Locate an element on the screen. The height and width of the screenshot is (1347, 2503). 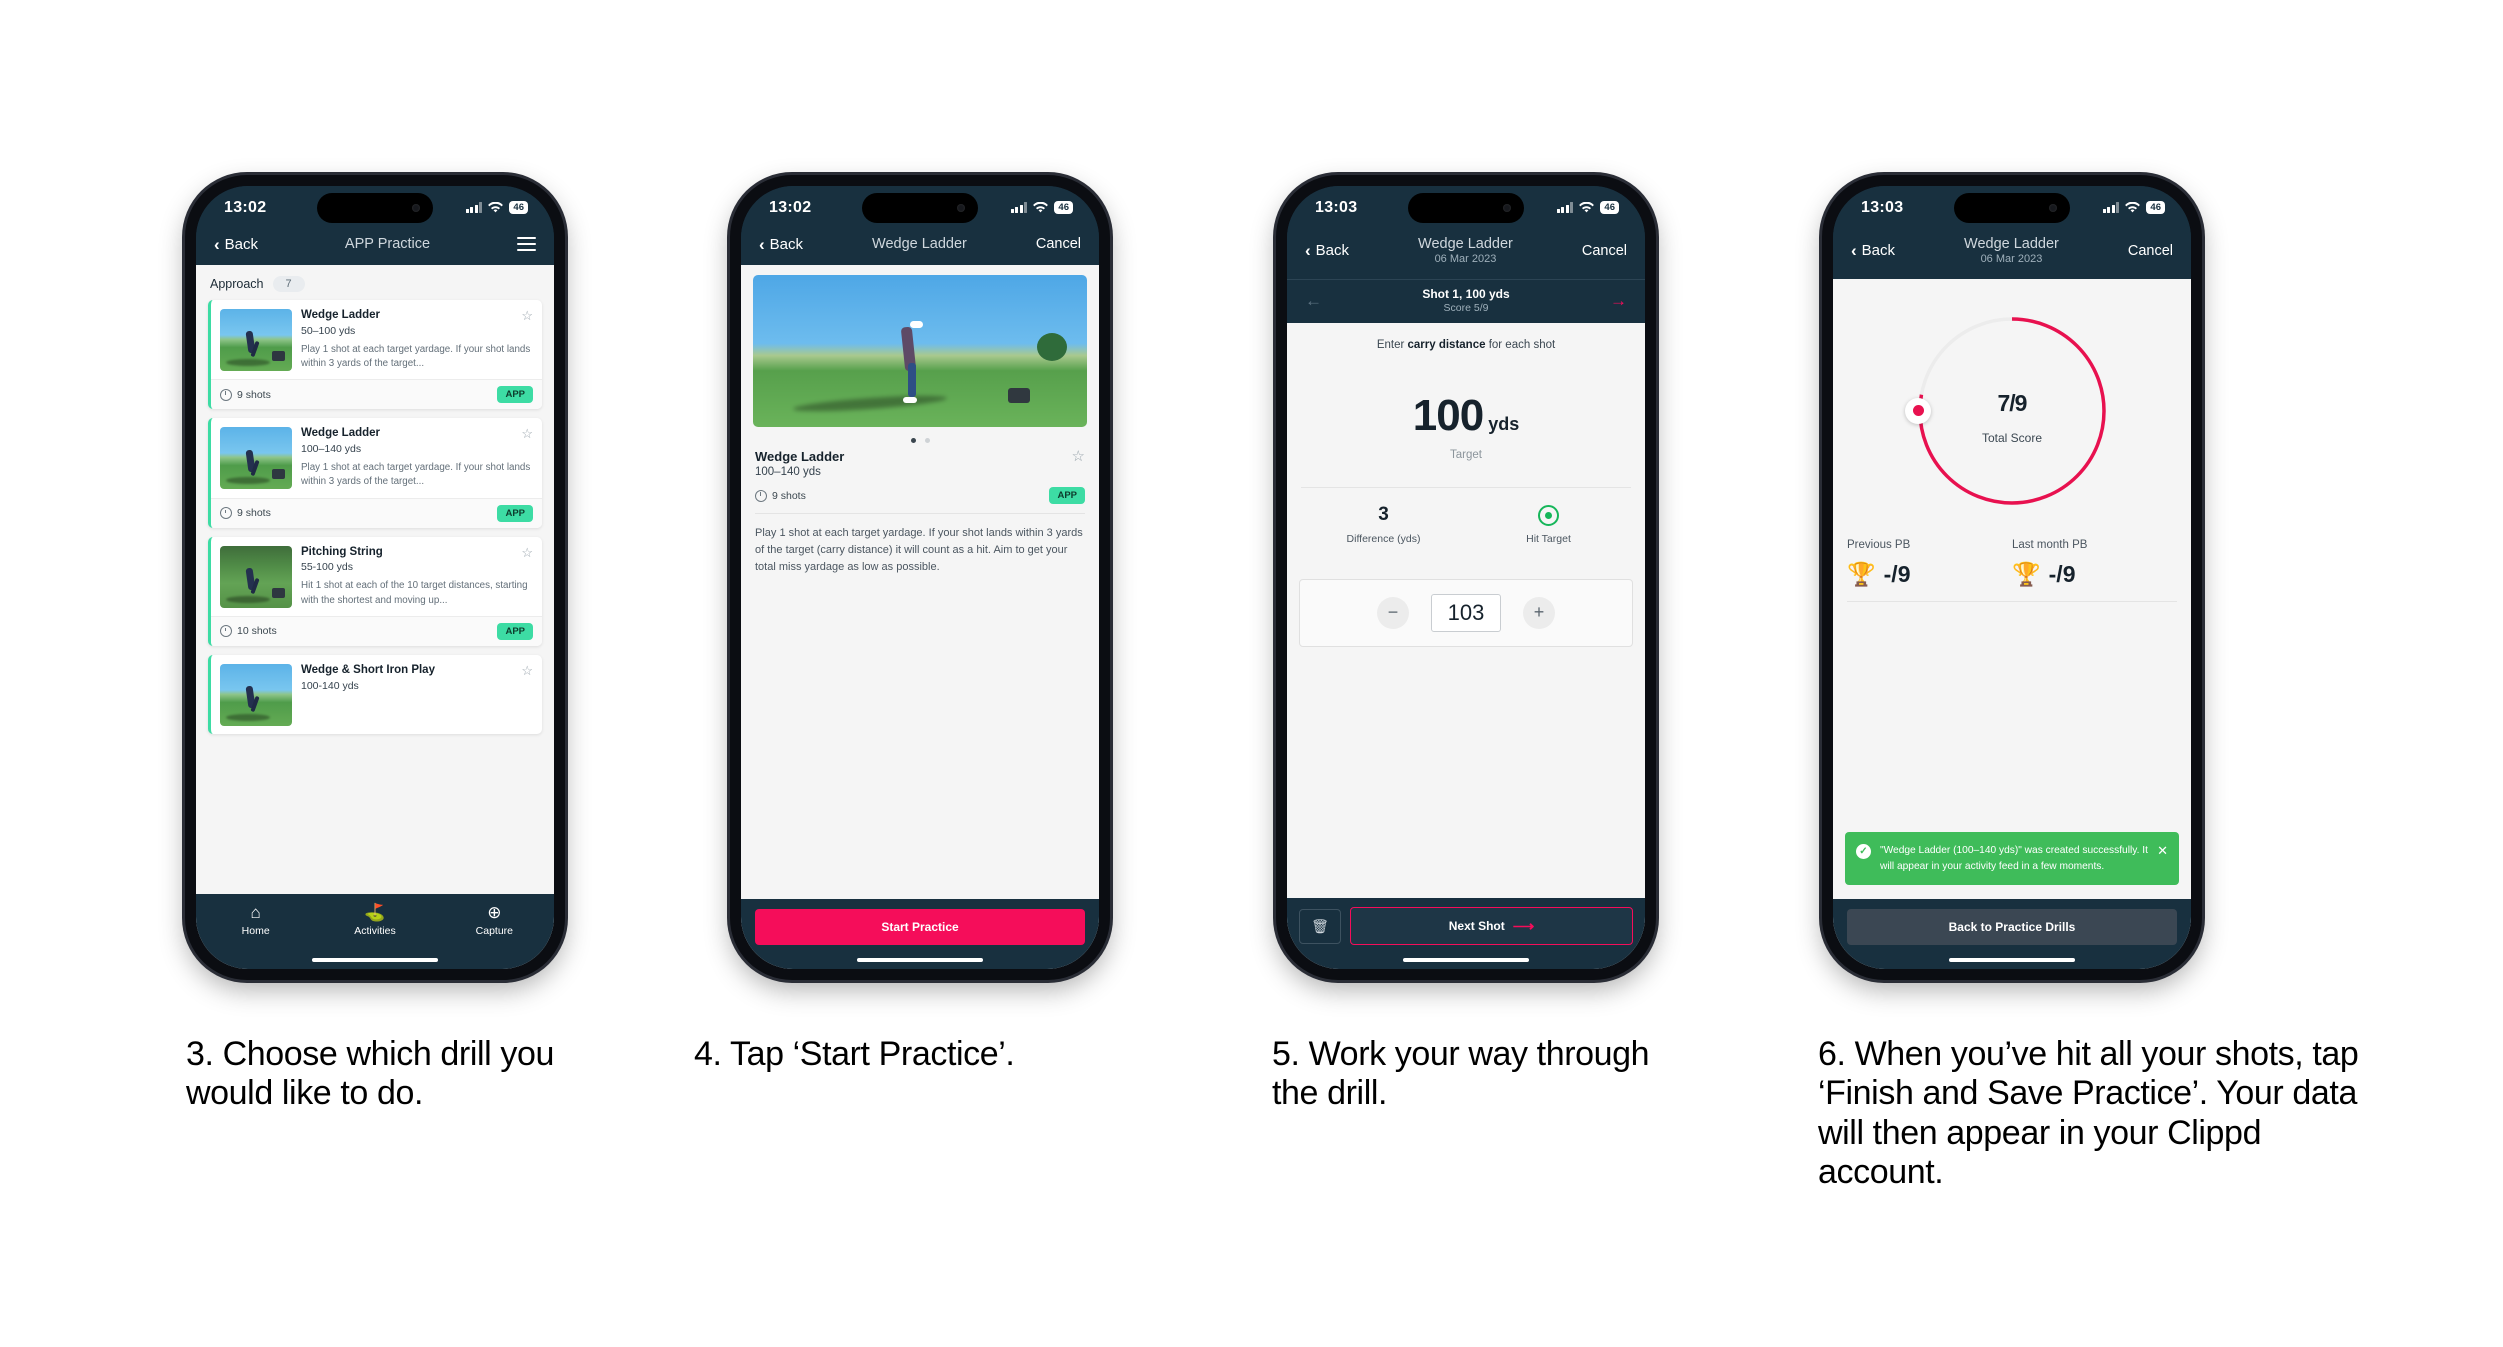
tab-activities: ⛳ Activities is located at coordinates (374, 920).